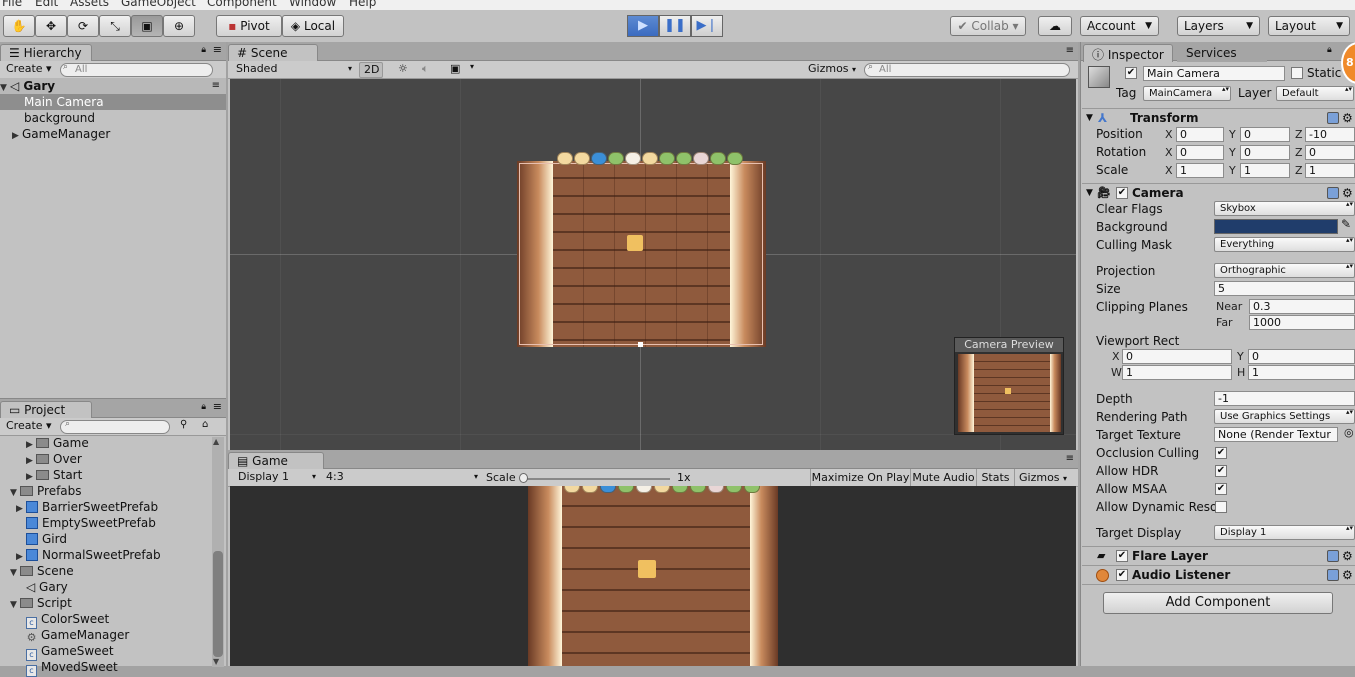 Image resolution: width=1355 pixels, height=677 pixels. Describe the element at coordinates (105, 603) in the screenshot. I see `project-item: ▼ Script` at that location.